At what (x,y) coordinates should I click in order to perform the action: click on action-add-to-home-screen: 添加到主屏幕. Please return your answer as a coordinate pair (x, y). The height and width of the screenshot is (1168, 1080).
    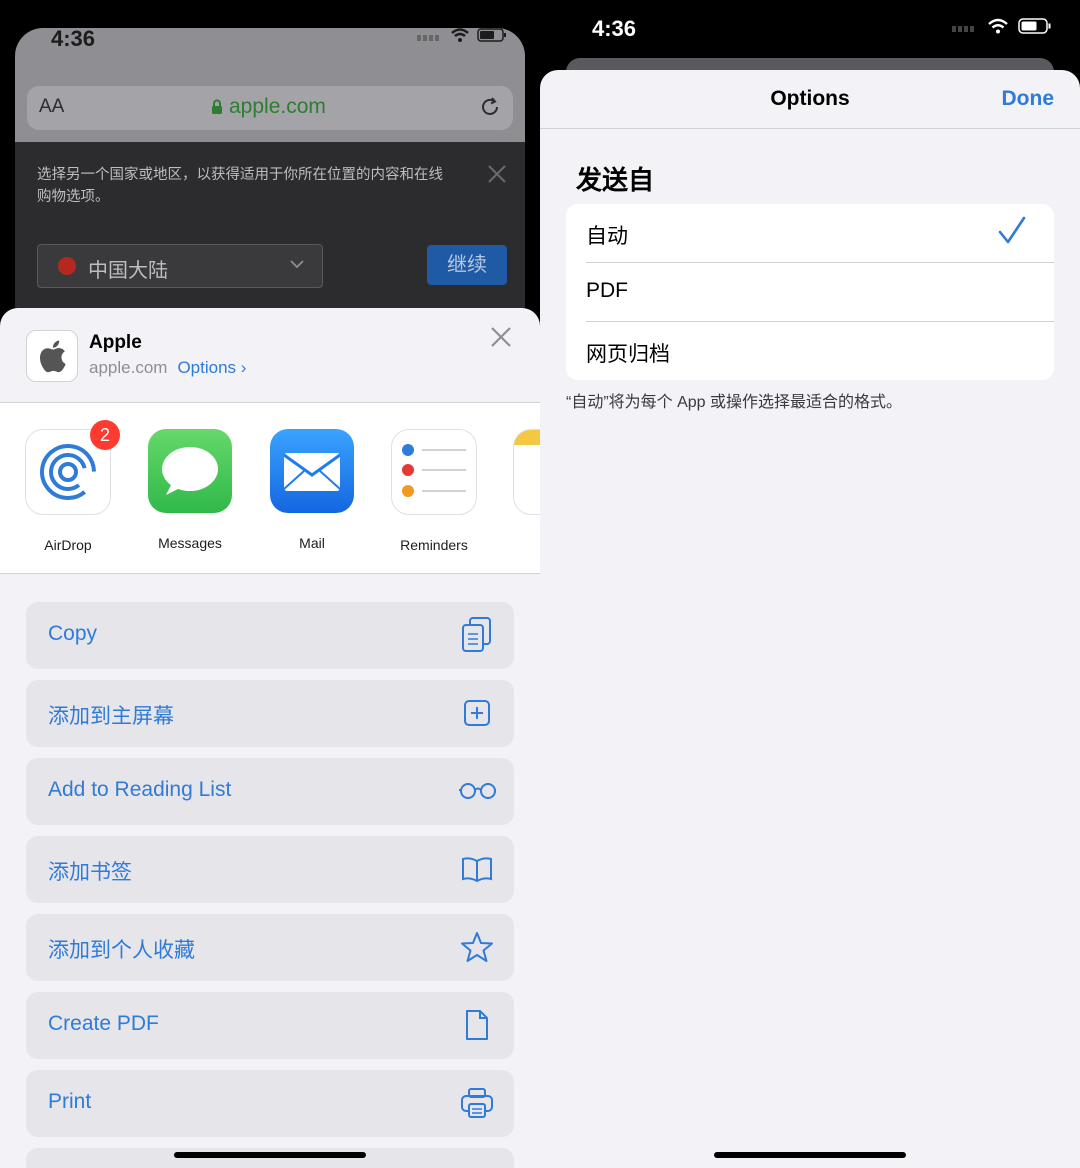
    Looking at the image, I should click on (270, 713).